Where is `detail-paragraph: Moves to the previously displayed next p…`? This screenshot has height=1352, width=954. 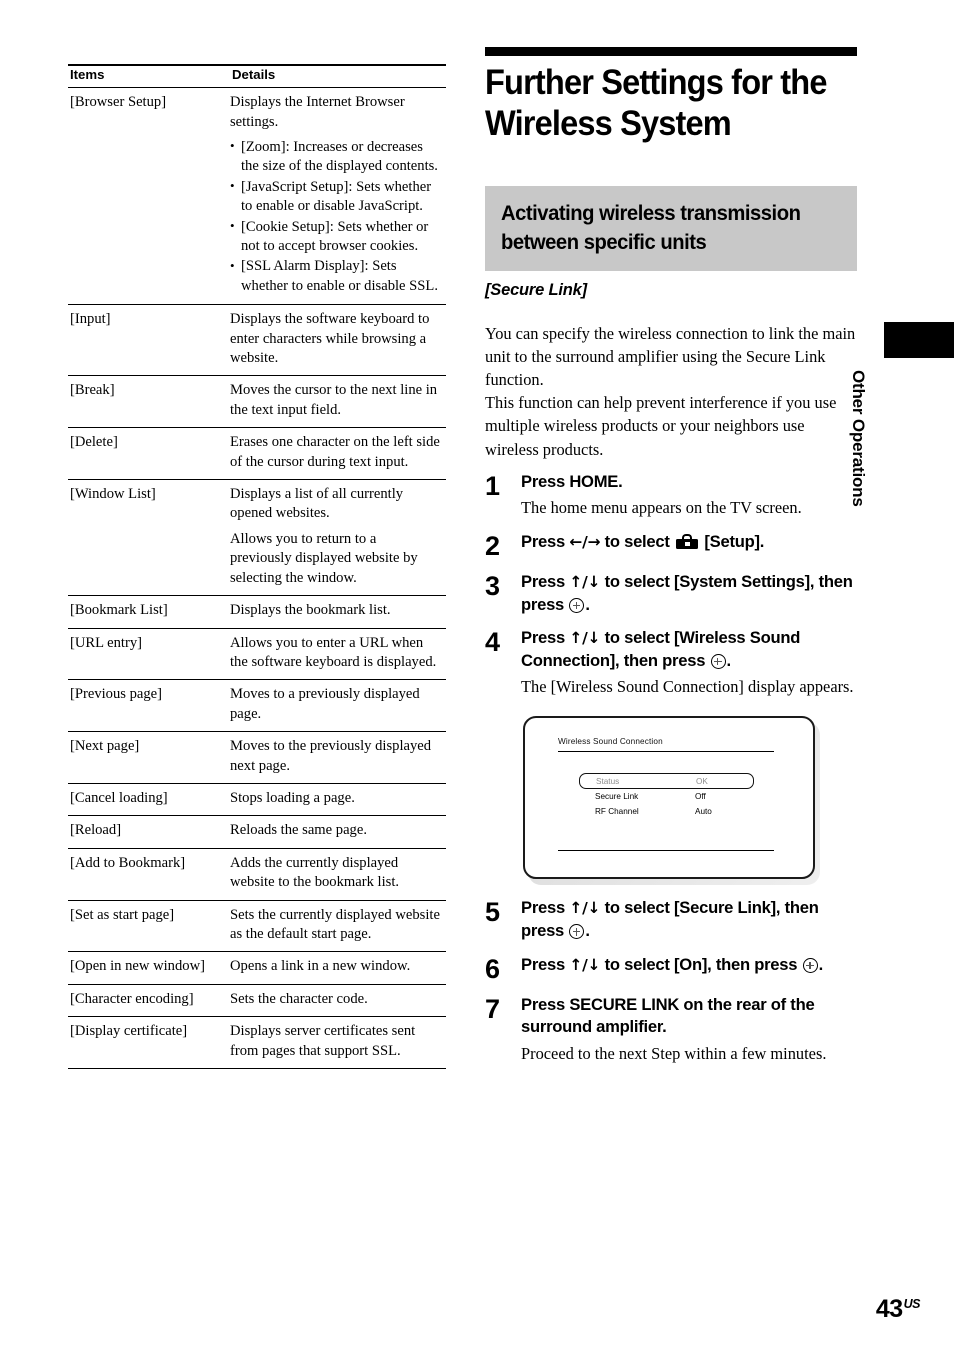
detail-paragraph: Moves to the previously displayed next p… is located at coordinates (331, 756).